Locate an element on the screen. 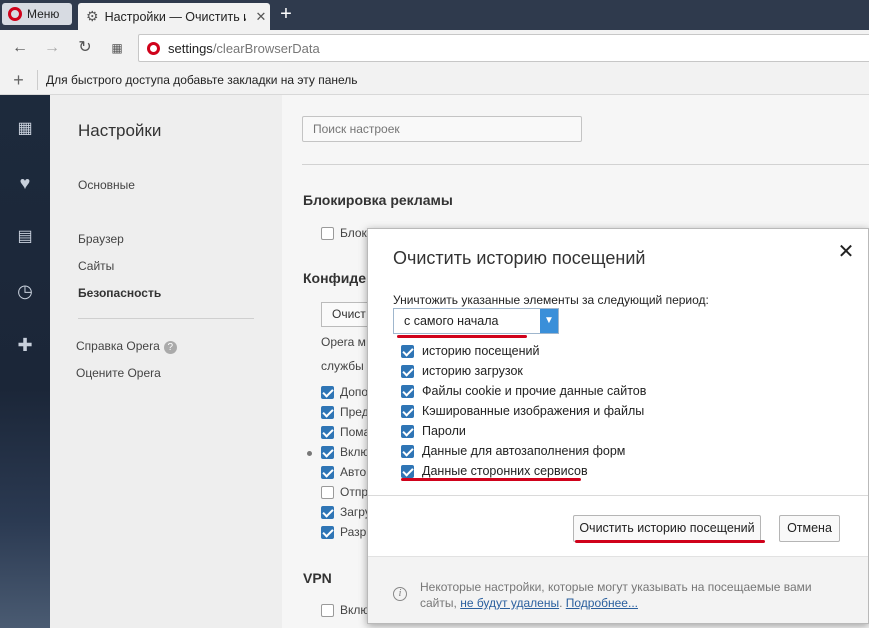 The height and width of the screenshot is (628, 869). help-question-icon: ? is located at coordinates (170, 347).